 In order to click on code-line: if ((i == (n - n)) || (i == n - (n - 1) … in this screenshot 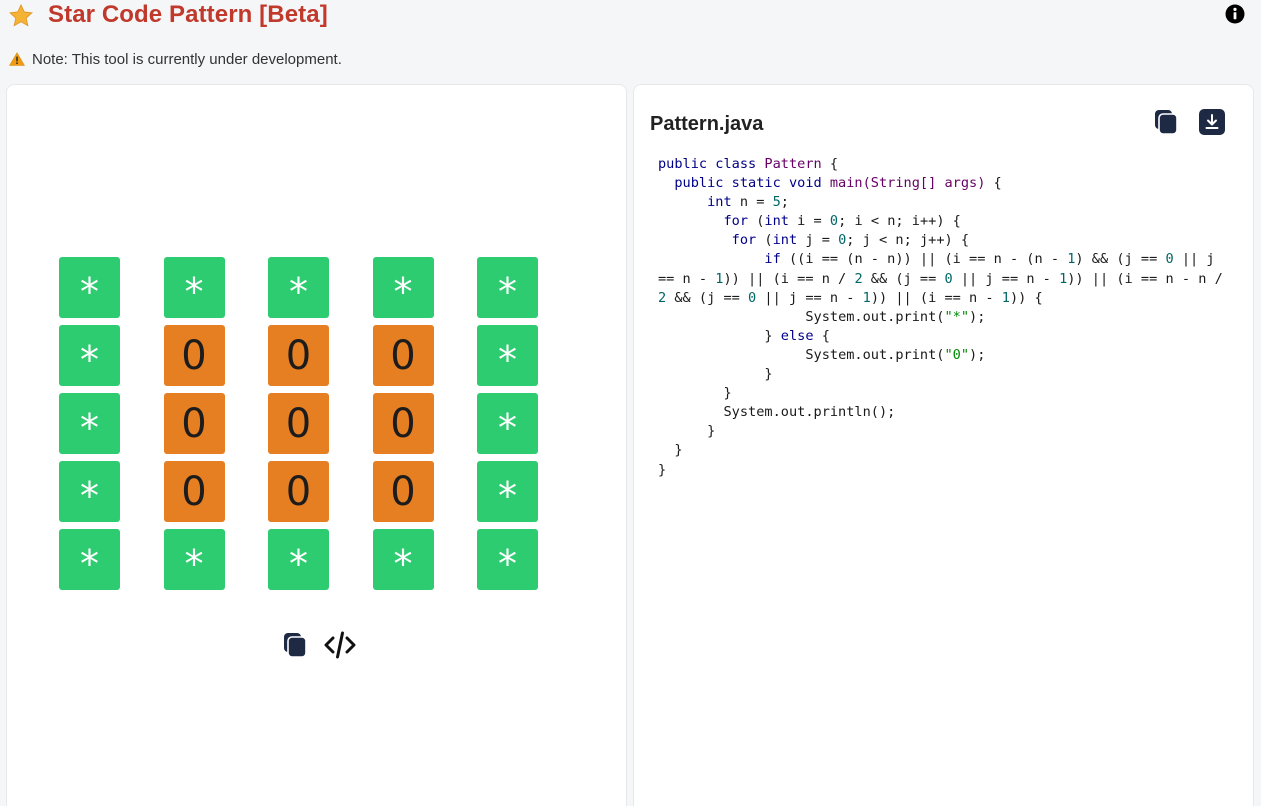, I will do `click(944, 278)`.